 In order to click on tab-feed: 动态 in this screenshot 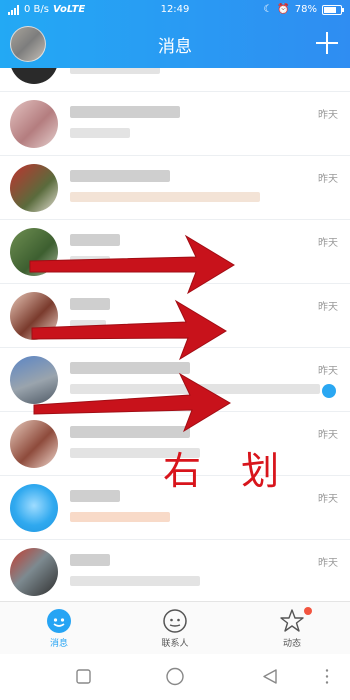, I will do `click(292, 628)`.